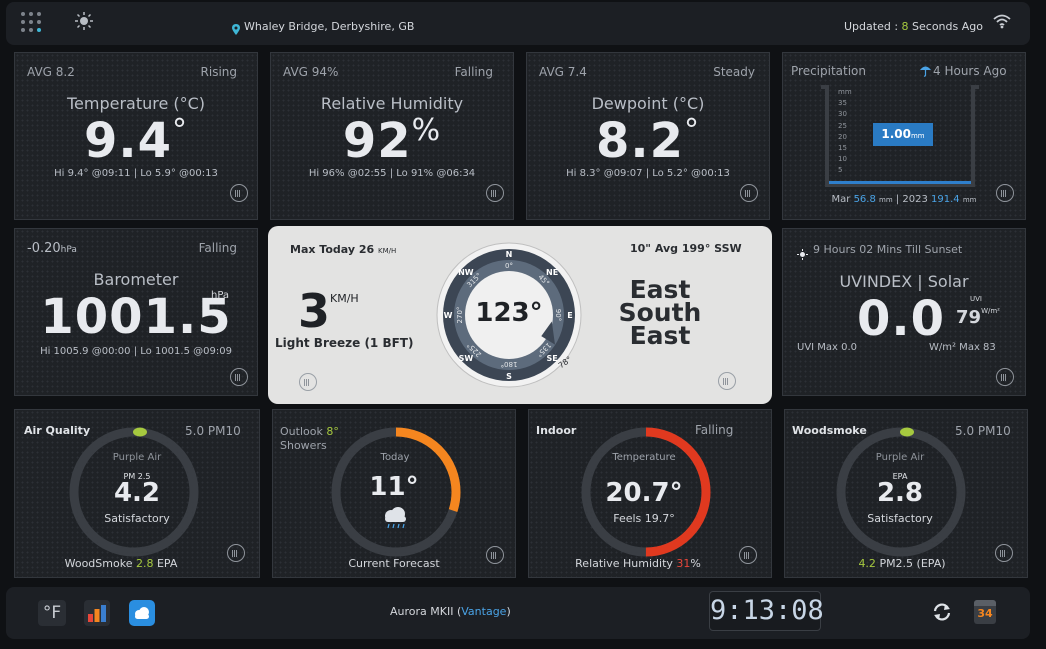 This screenshot has height=649, width=1046. I want to click on wind-max-label: Max Today, so click(323, 249).